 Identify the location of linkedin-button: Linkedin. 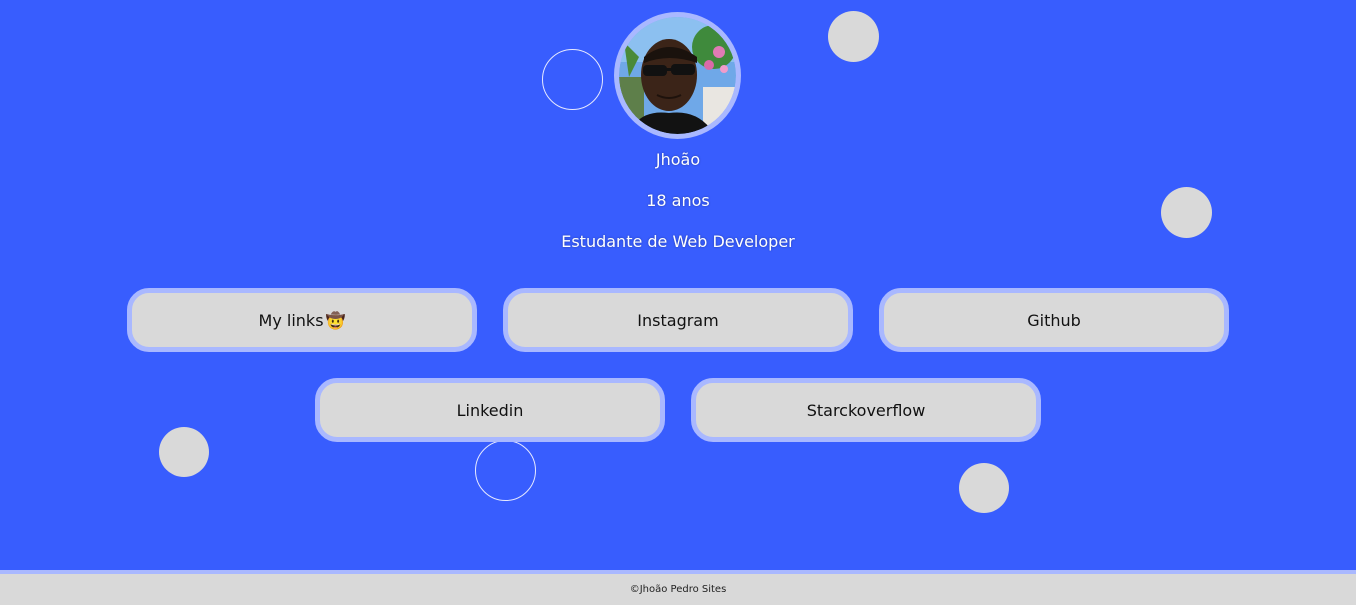
(490, 410).